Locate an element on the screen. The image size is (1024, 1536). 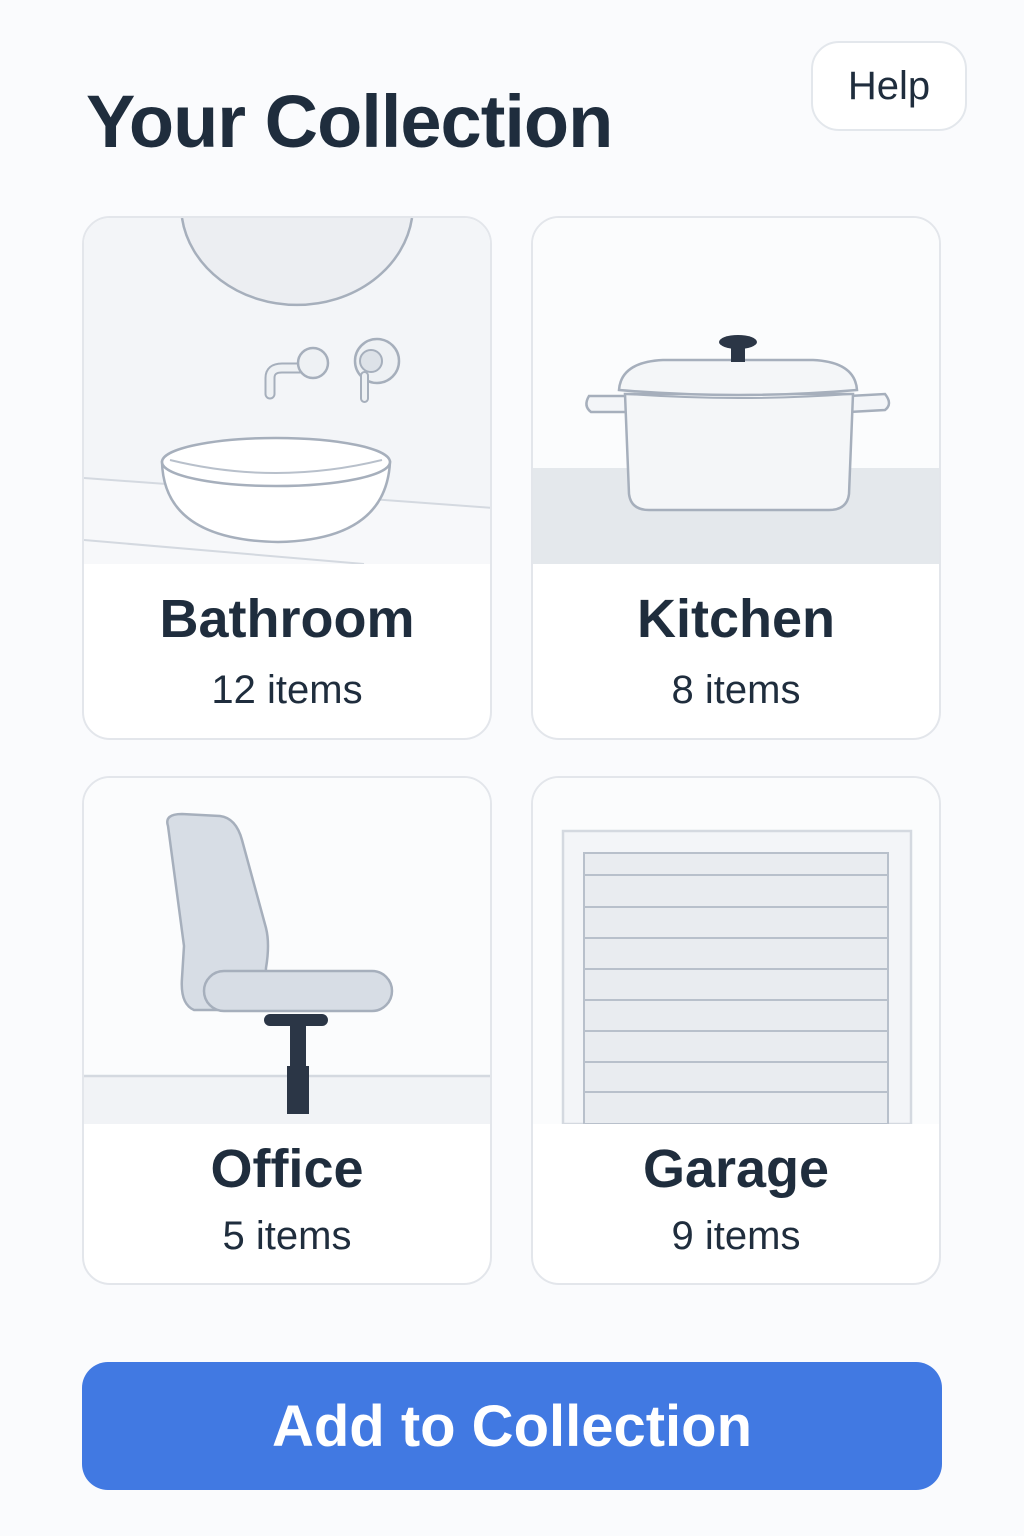
add-to-collection-button: Add to Collection is located at coordinates (512, 1426).